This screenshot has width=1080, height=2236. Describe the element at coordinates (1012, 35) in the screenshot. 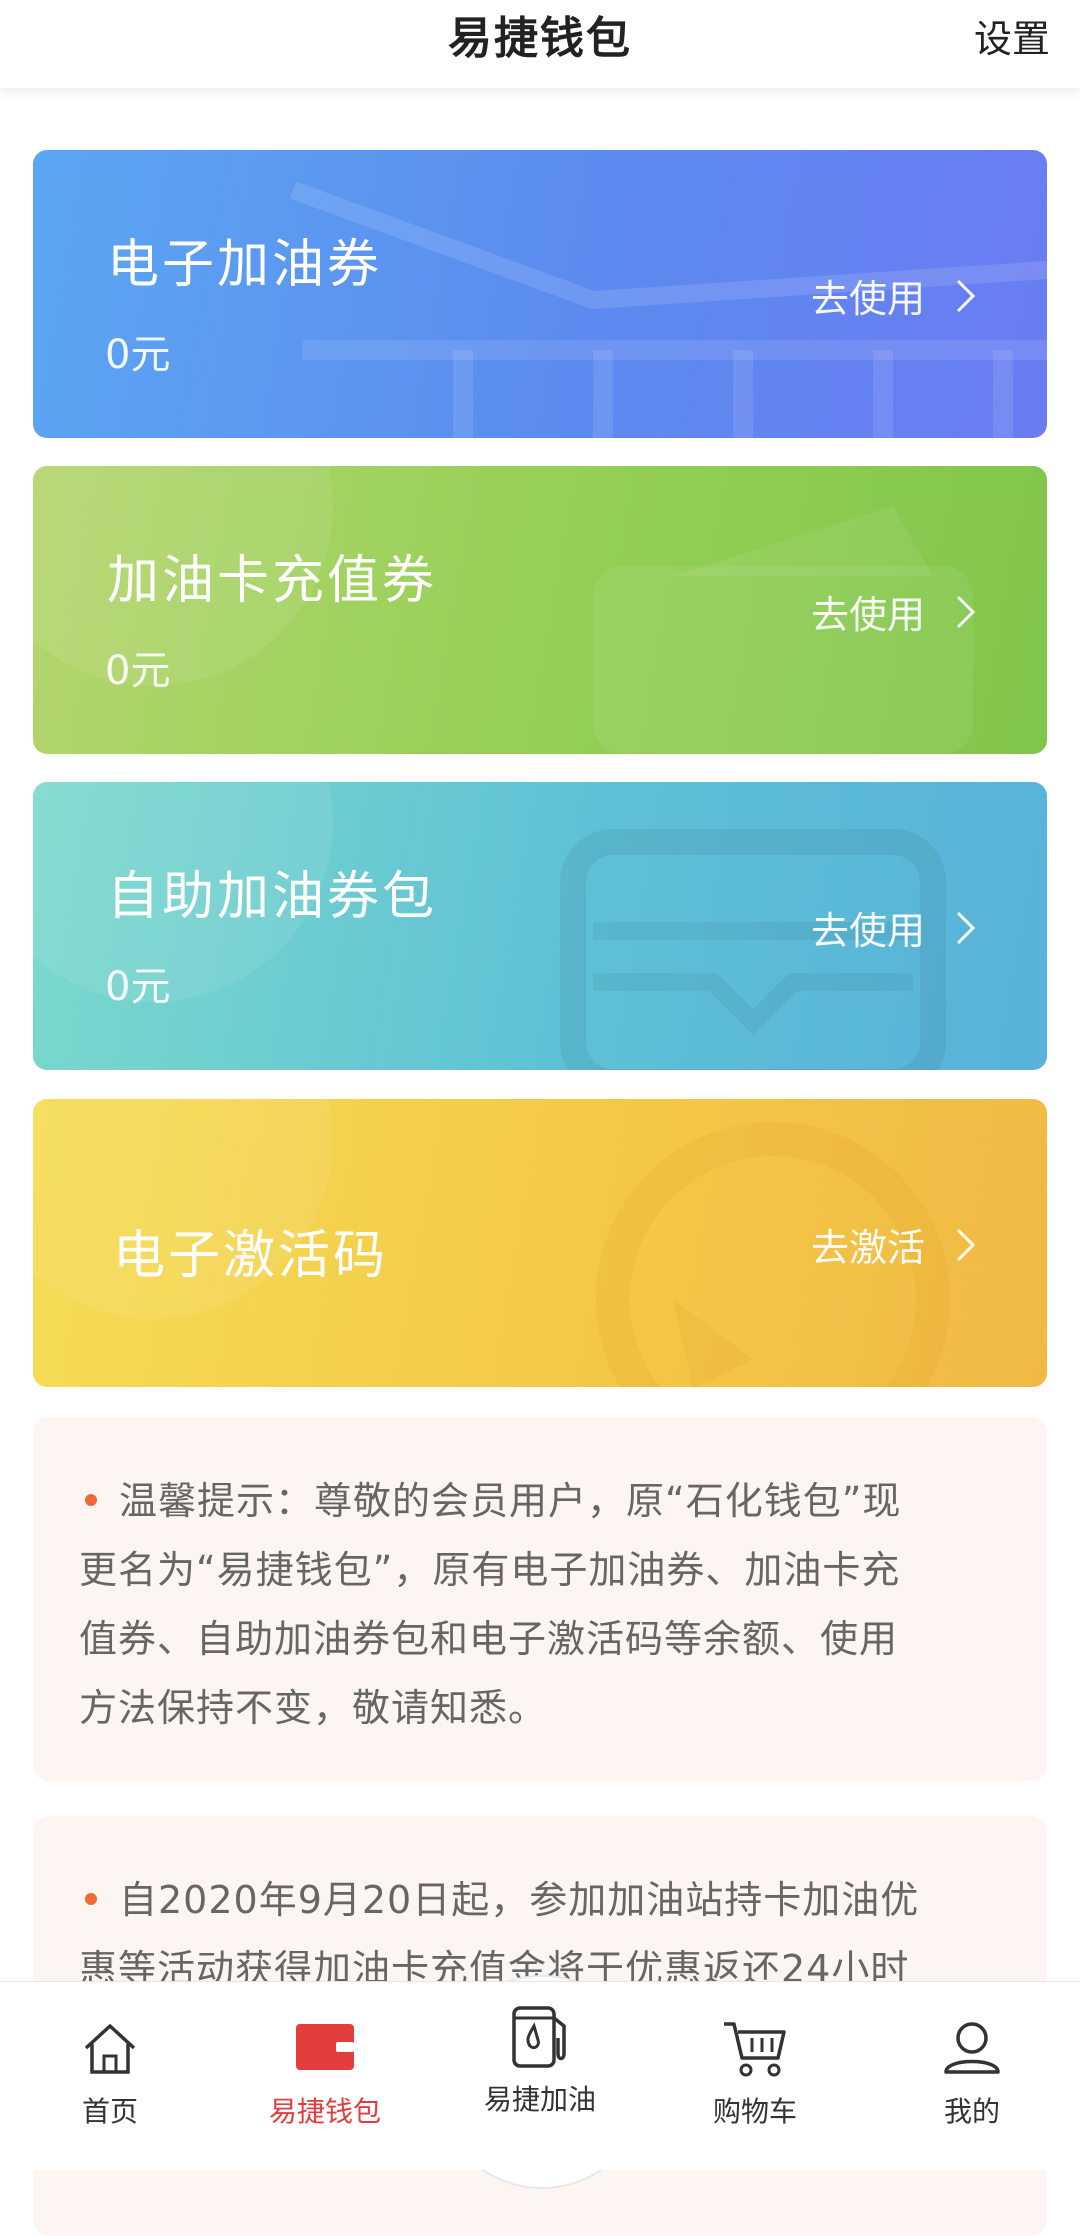

I see `settings-button: 设置` at that location.